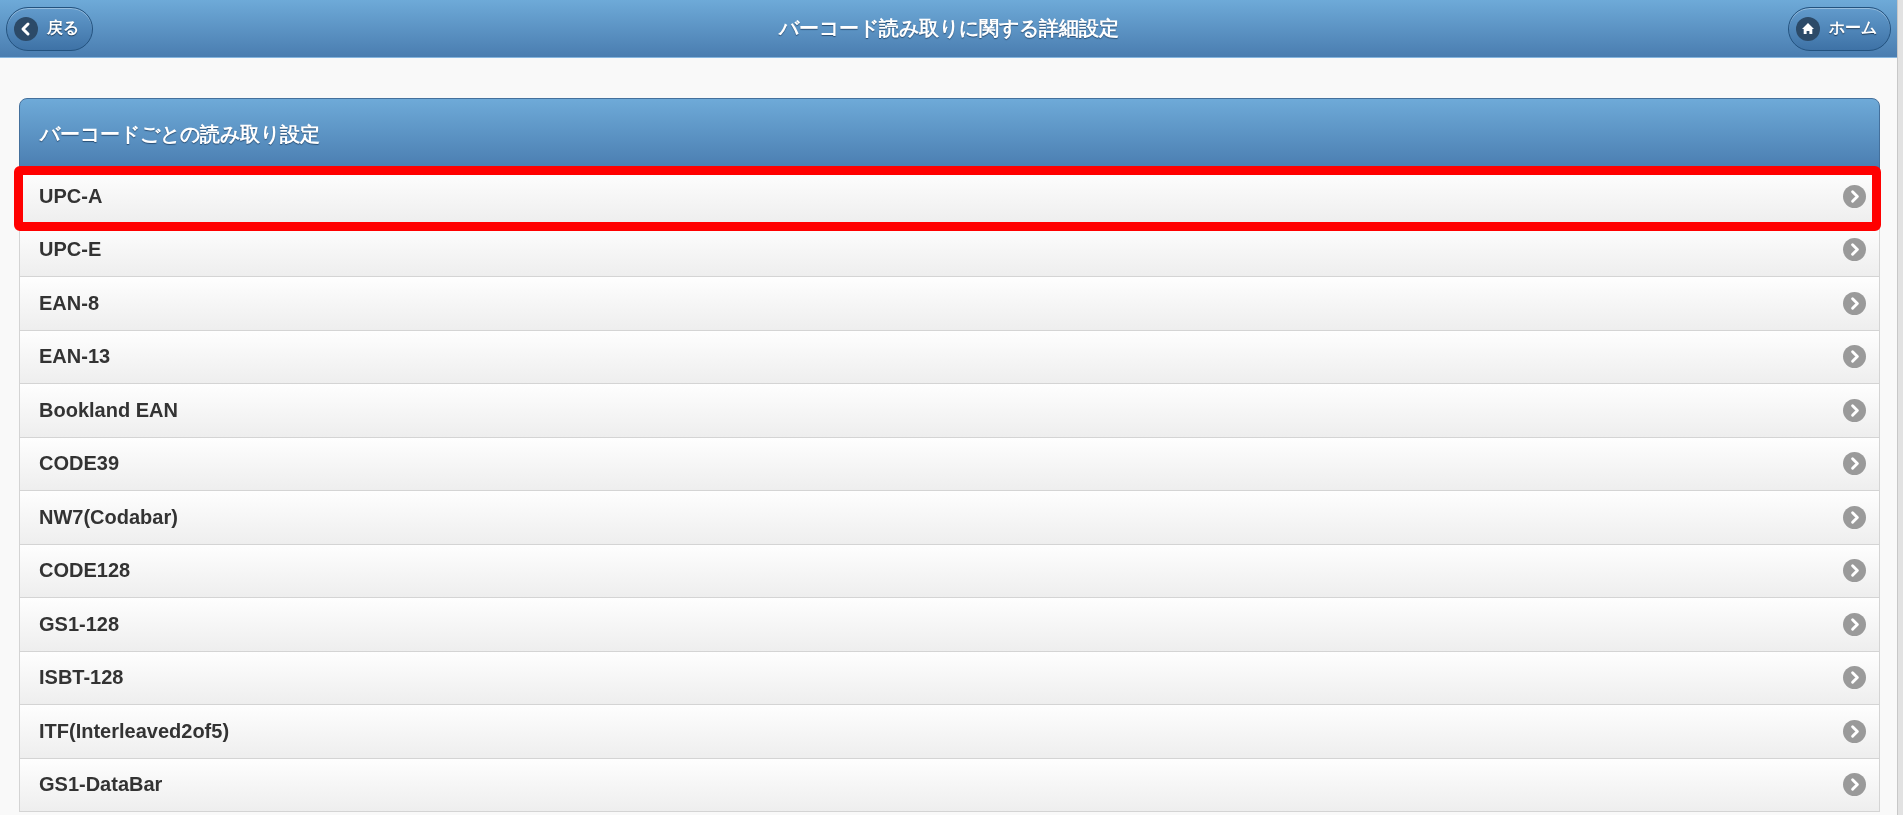  I want to click on list-item: EAN-8, so click(949, 304).